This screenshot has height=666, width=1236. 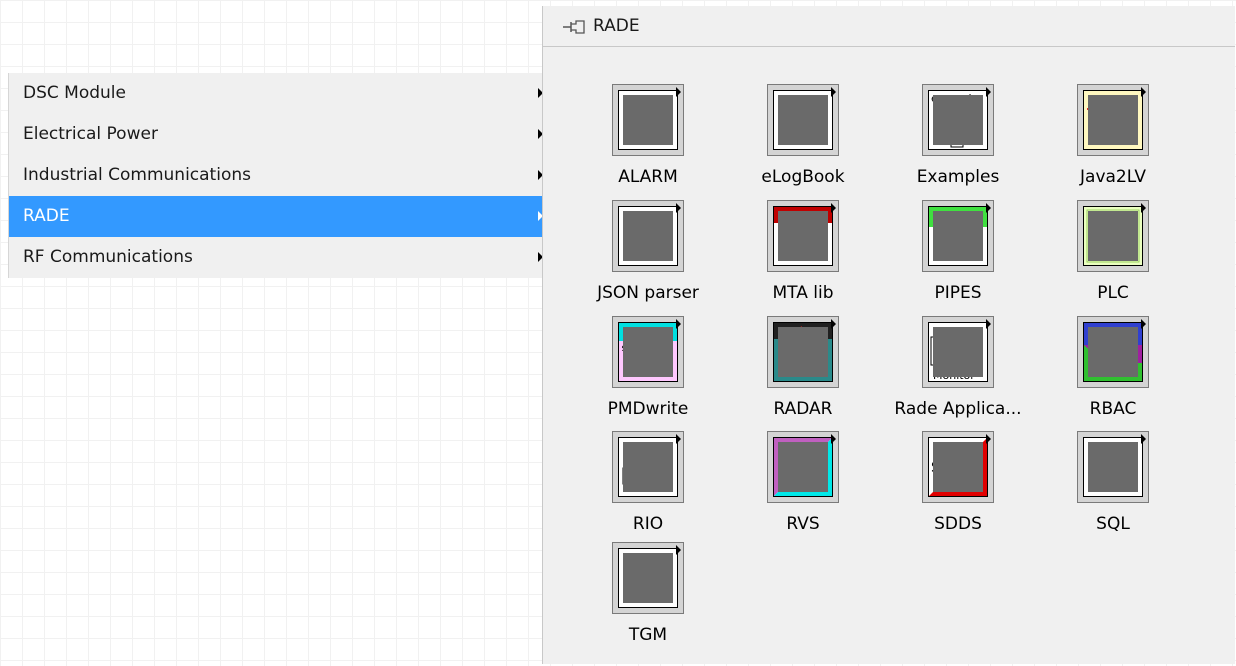 What do you see at coordinates (646, 334) in the screenshot?
I see `svg-text: PMD` at bounding box center [646, 334].